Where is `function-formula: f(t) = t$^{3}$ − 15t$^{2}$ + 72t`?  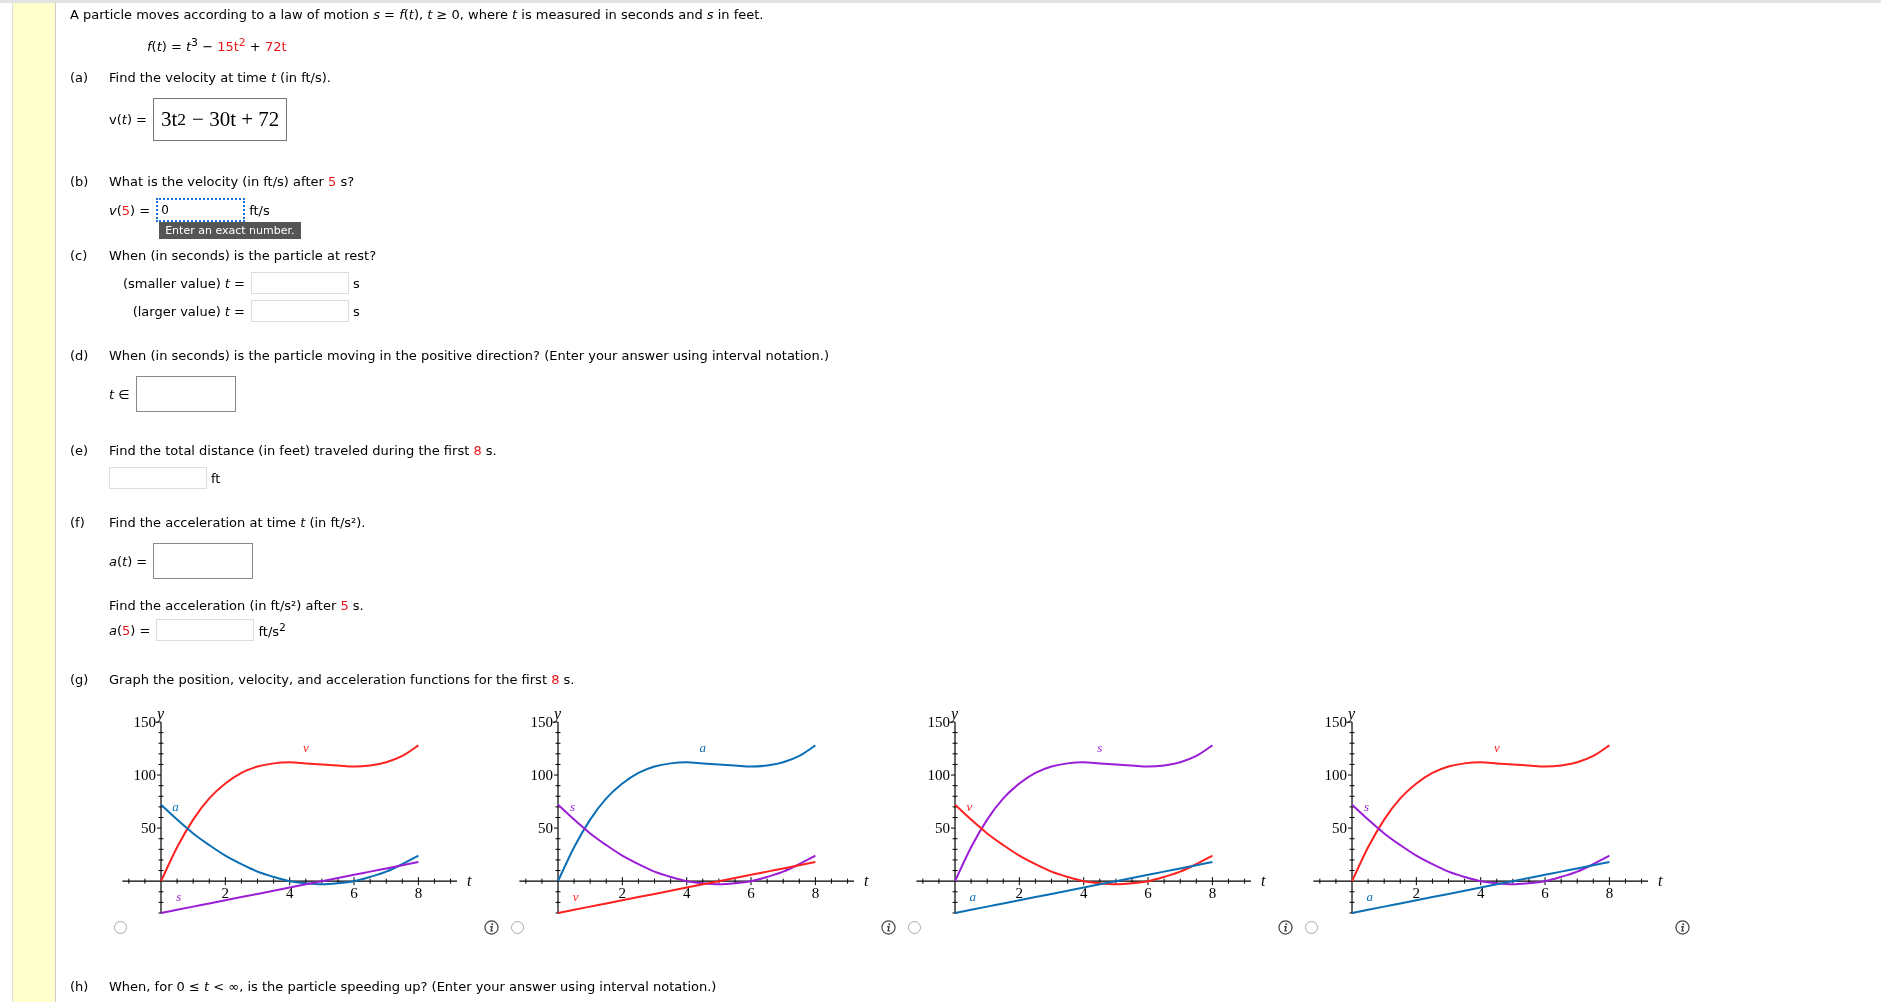 function-formula: f(t) = t$^{3}$ − 15t$^{2}$ + 72t is located at coordinates (217, 47).